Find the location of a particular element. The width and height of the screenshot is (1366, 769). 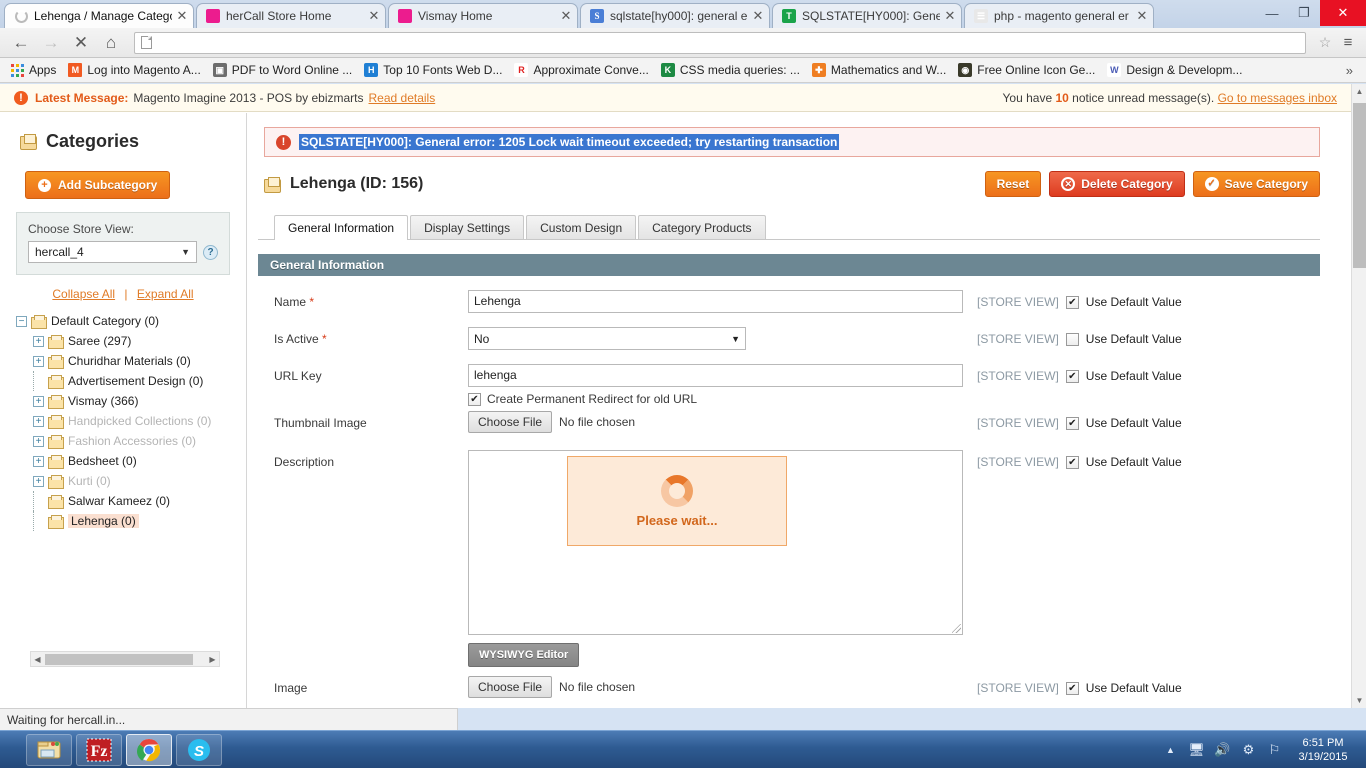

maximize-button: ❐ is located at coordinates (1304, 13).